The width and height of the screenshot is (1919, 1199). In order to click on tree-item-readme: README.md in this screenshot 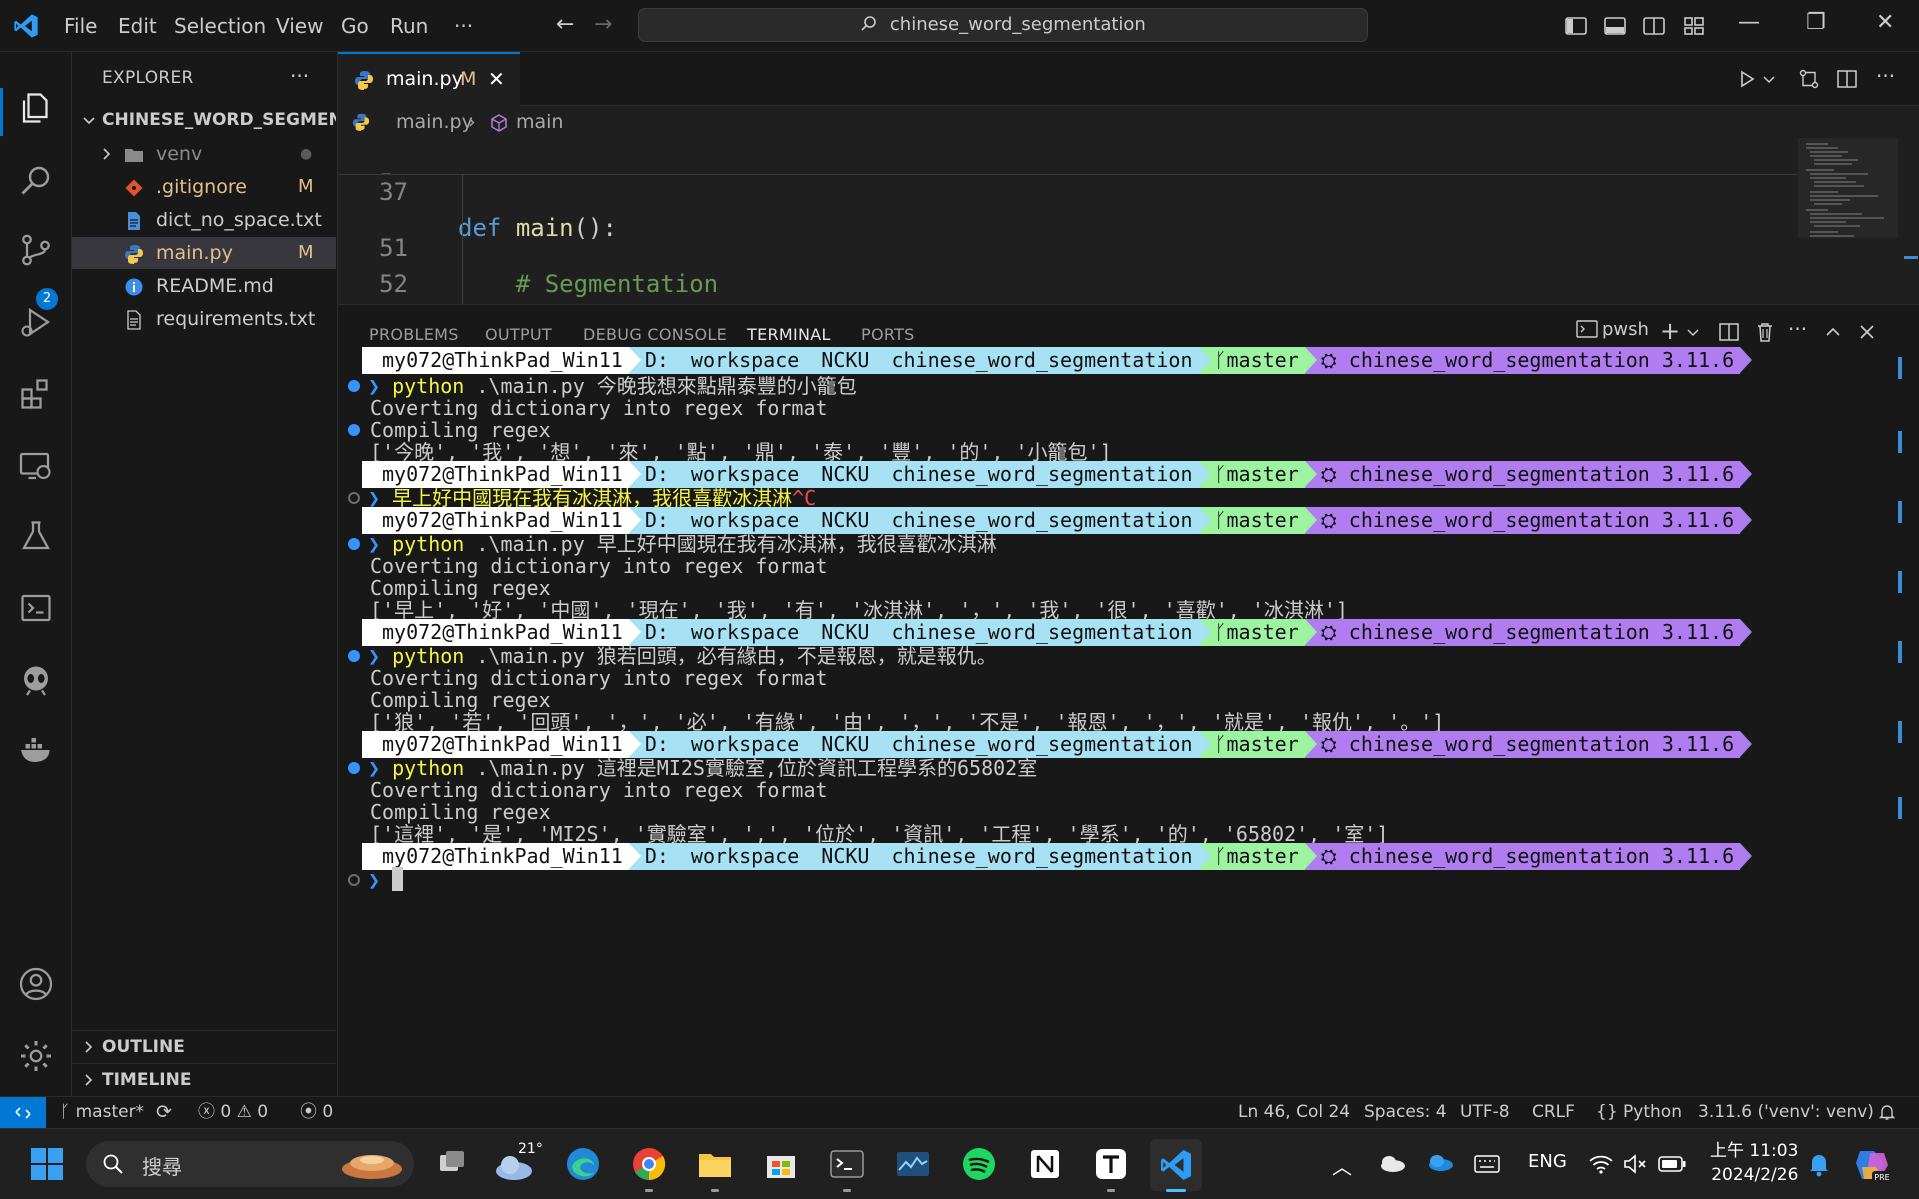, I will do `click(204, 286)`.